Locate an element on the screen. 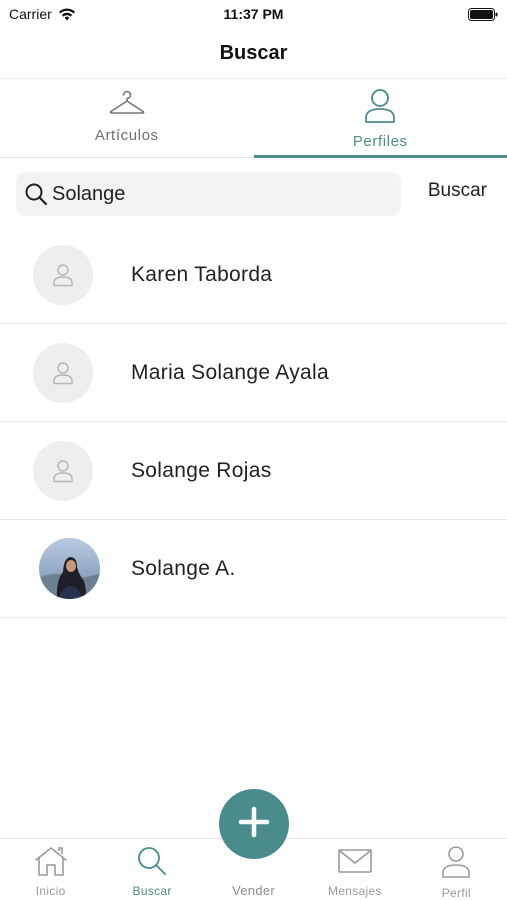 The image size is (507, 900). tab-perfiles-label: Perfiles is located at coordinates (380, 141).